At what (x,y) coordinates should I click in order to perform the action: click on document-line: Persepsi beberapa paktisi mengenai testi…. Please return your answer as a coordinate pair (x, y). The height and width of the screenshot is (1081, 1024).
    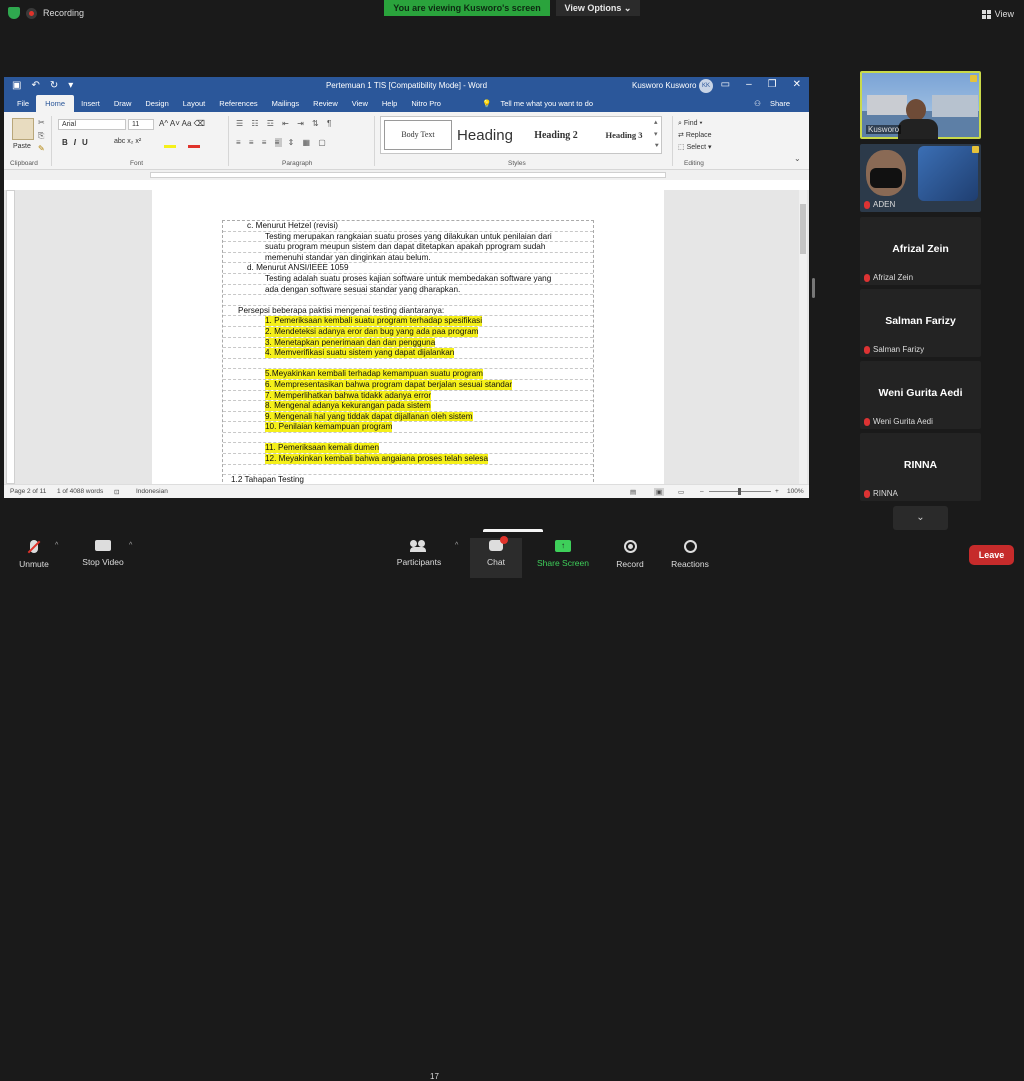
    Looking at the image, I should click on (408, 311).